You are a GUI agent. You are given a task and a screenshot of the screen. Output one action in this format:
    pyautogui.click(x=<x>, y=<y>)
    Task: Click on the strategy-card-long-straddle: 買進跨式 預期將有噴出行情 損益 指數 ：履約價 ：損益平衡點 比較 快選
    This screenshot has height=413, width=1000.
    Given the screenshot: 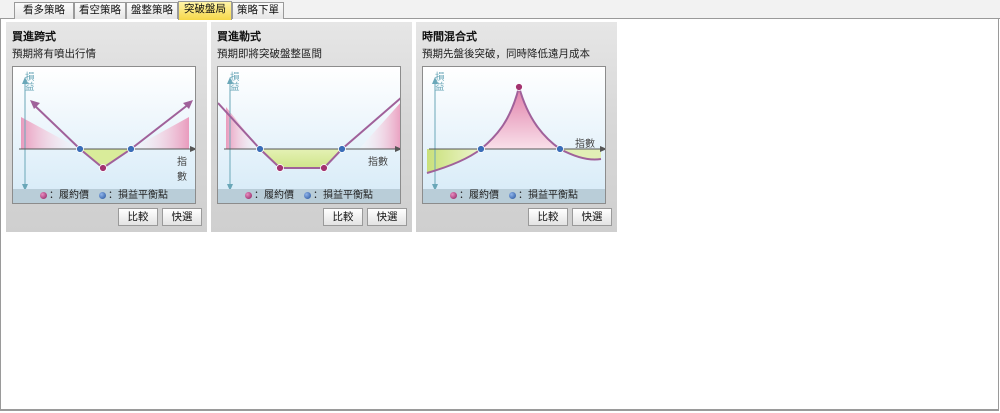 What is the action you would take?
    pyautogui.click(x=106, y=127)
    